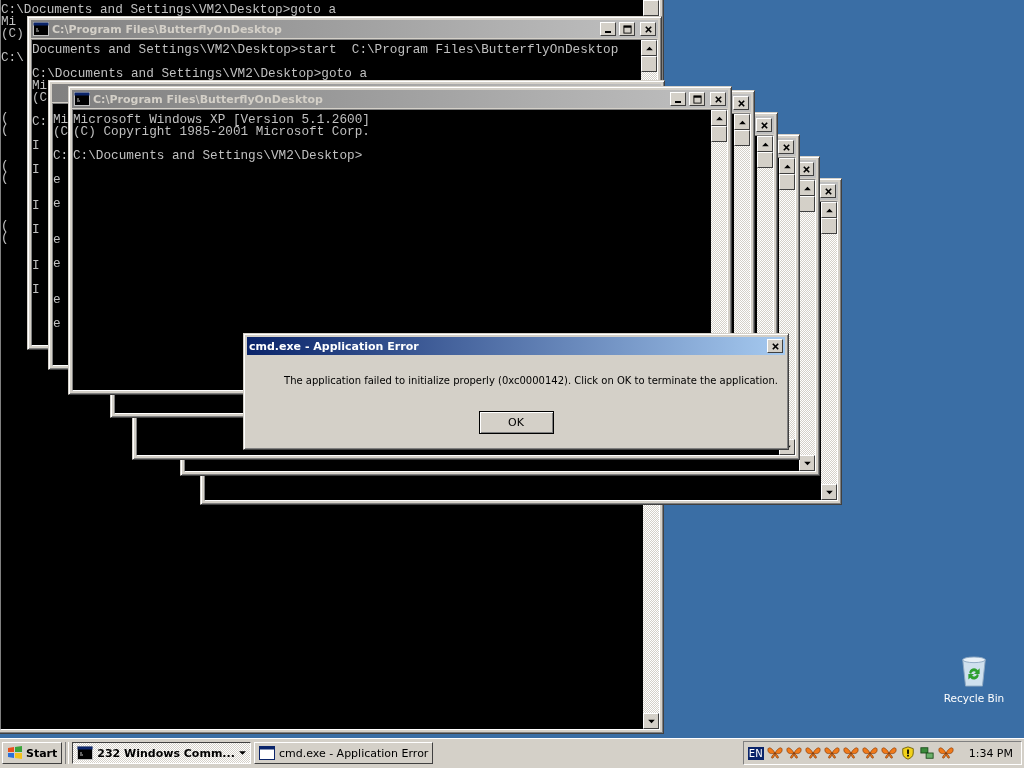  Describe the element at coordinates (12, 33) in the screenshot. I see `console-line: (C)` at that location.